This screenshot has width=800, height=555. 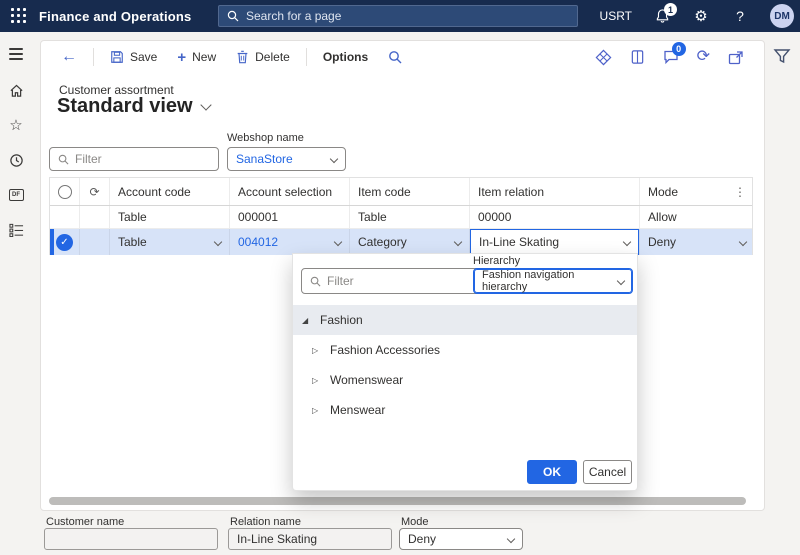 I want to click on tree-expanded-icon: ◢, so click(x=311, y=320).